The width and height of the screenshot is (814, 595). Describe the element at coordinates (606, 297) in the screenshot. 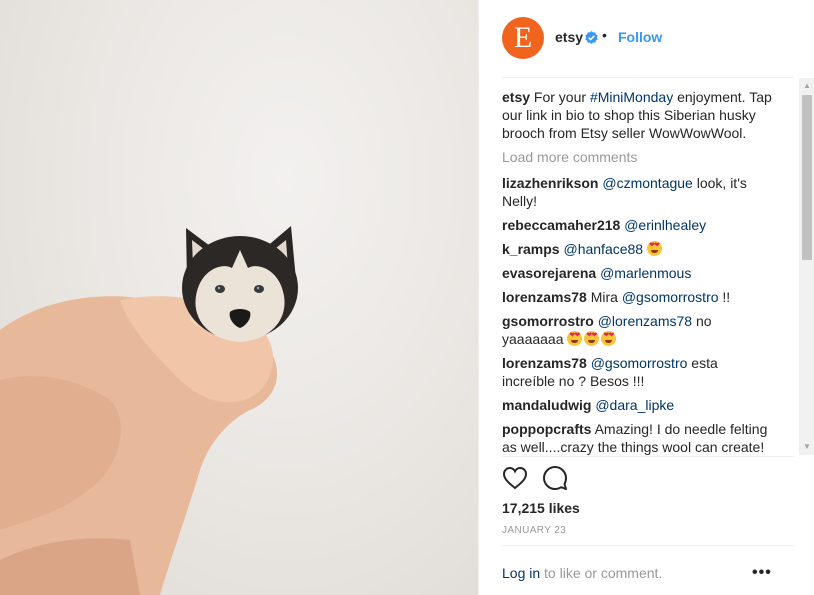

I see `comment-prefix: Mira` at that location.